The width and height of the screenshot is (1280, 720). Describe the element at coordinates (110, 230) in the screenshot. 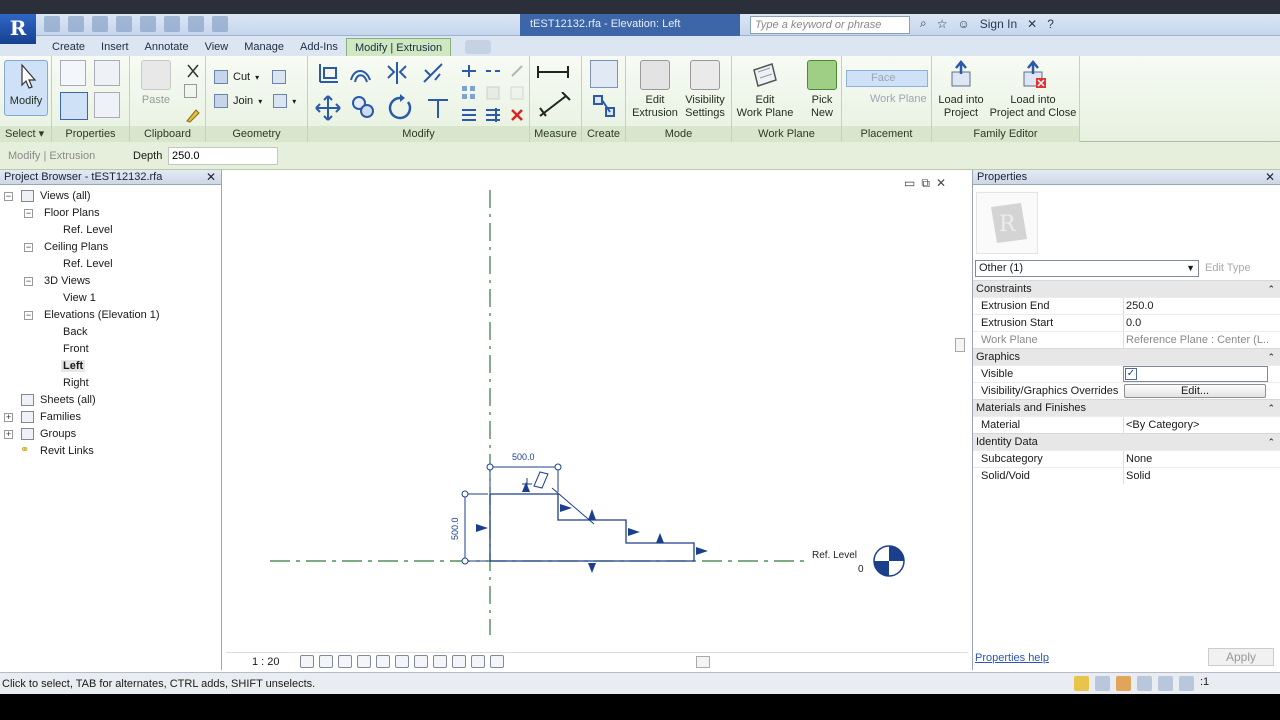

I see `tree-floor-ref-level: Ref. Level` at that location.